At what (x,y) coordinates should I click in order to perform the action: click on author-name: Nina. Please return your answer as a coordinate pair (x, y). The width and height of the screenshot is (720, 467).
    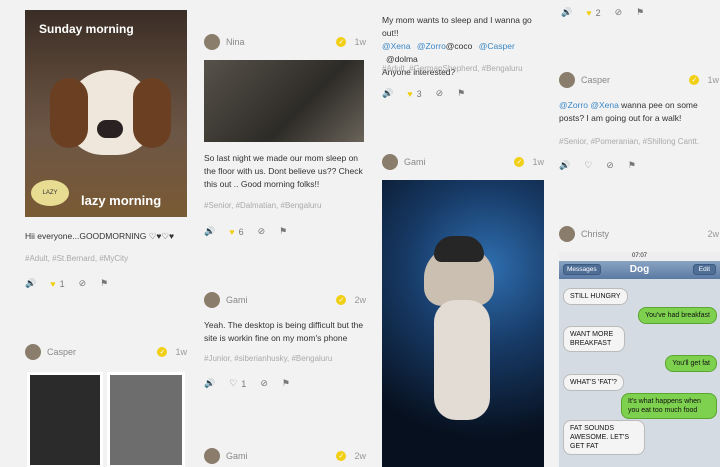
    Looking at the image, I should click on (281, 42).